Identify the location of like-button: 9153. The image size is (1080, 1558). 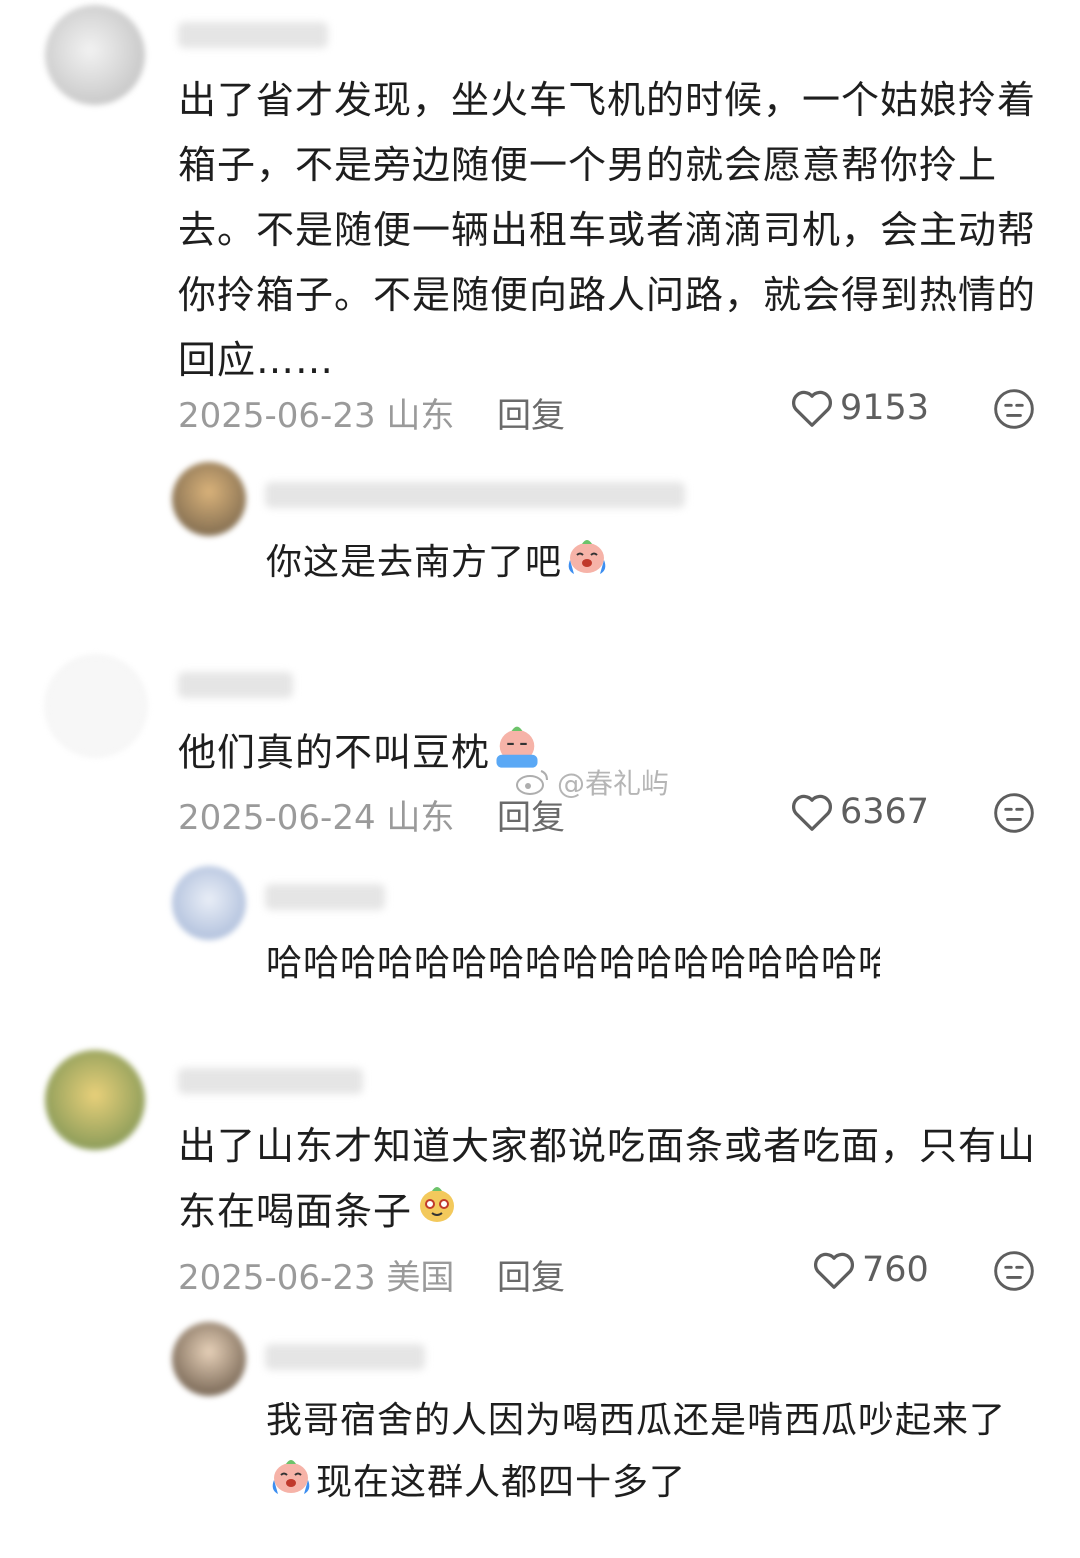
(859, 408).